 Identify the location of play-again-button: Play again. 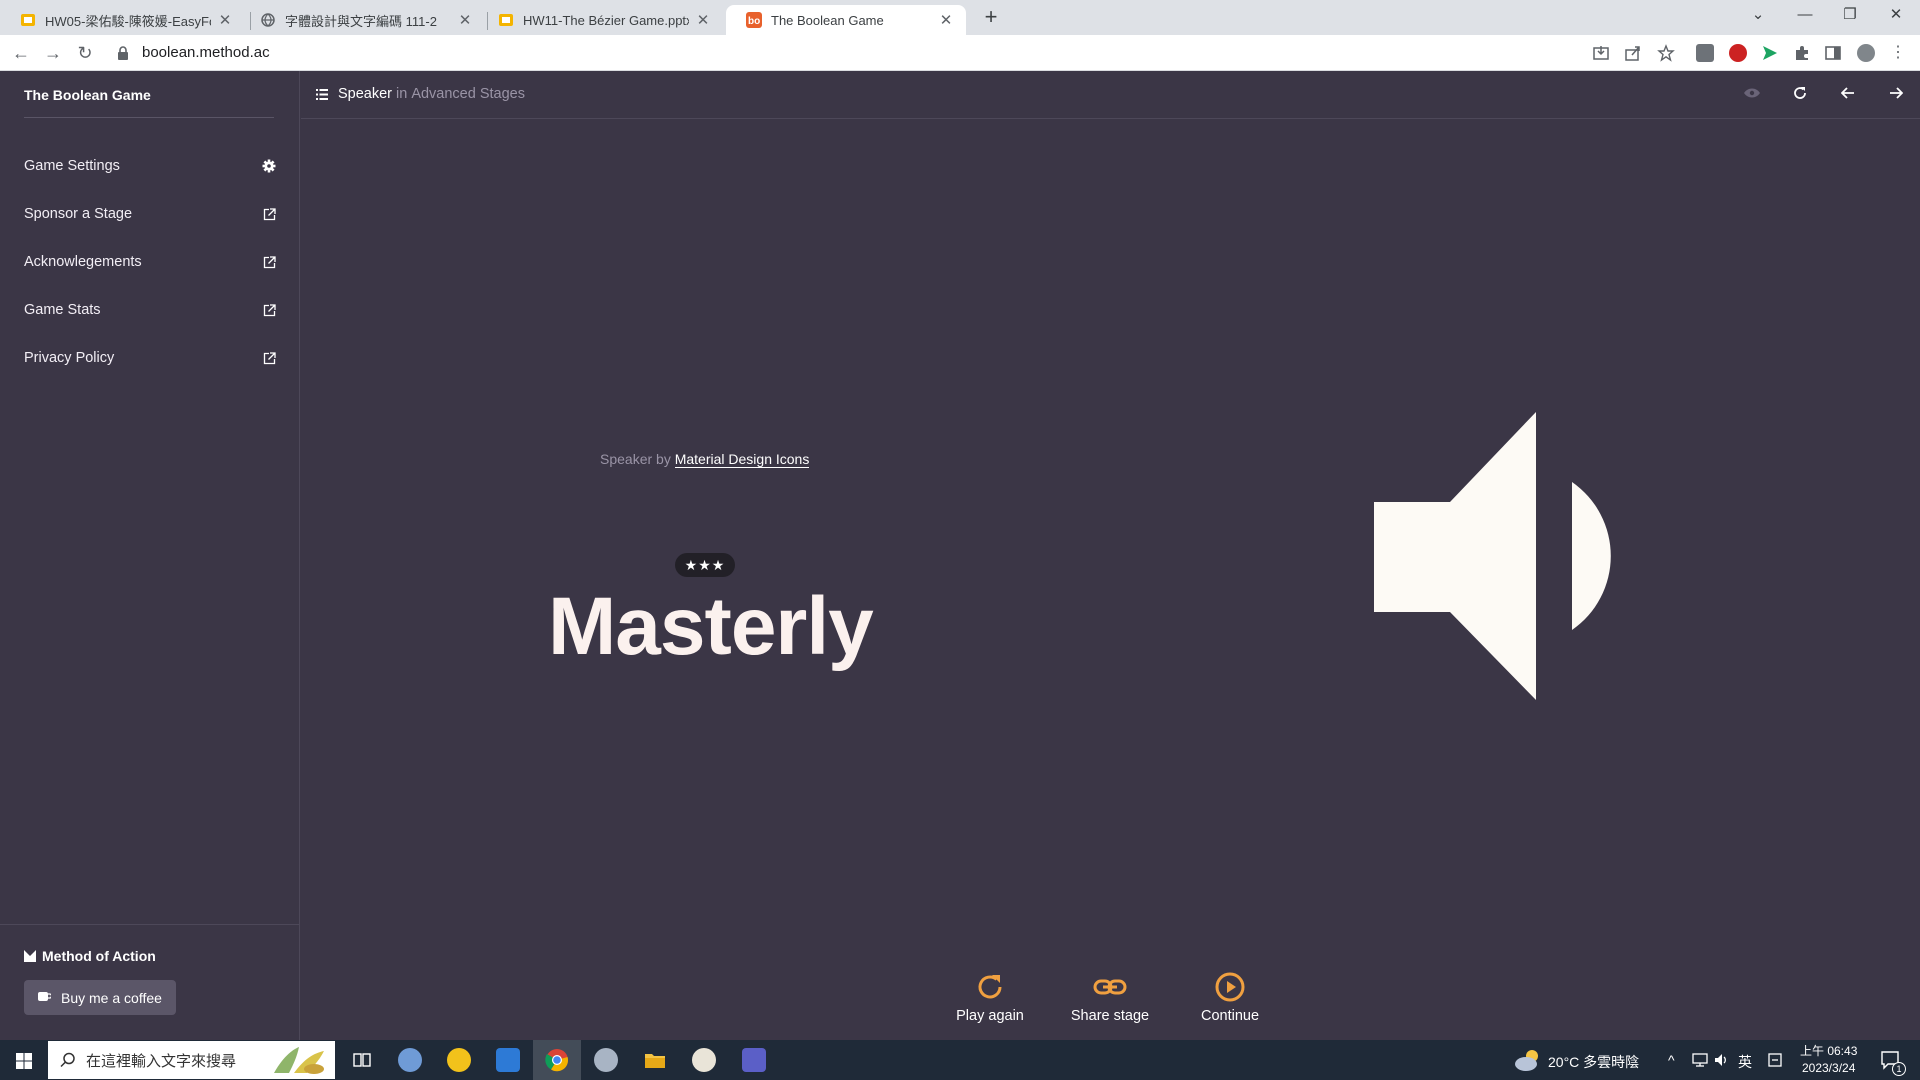
(990, 998).